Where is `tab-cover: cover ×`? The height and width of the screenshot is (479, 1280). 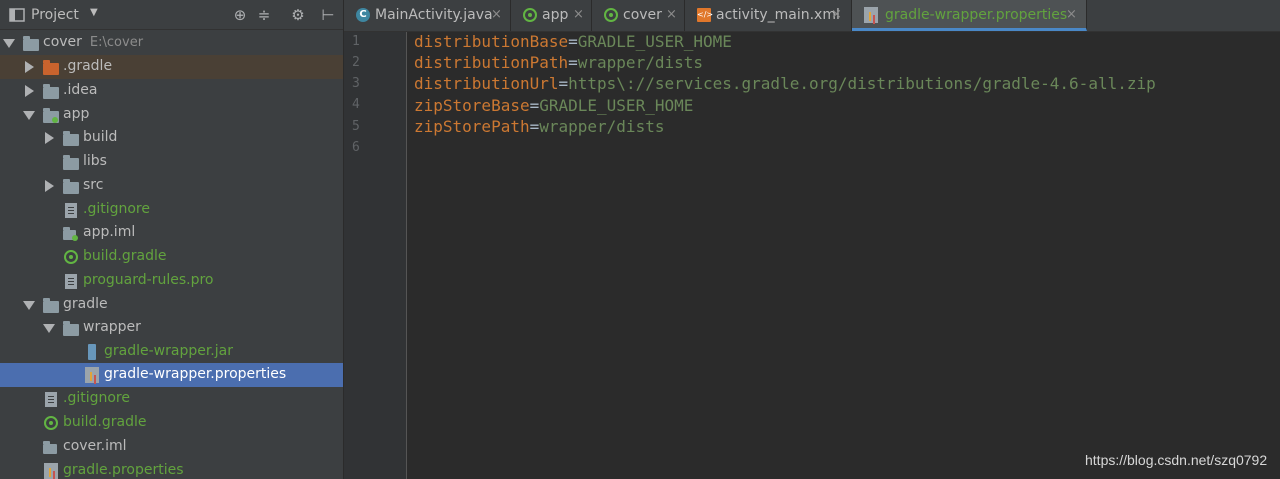
tab-cover: cover × is located at coordinates (638, 15).